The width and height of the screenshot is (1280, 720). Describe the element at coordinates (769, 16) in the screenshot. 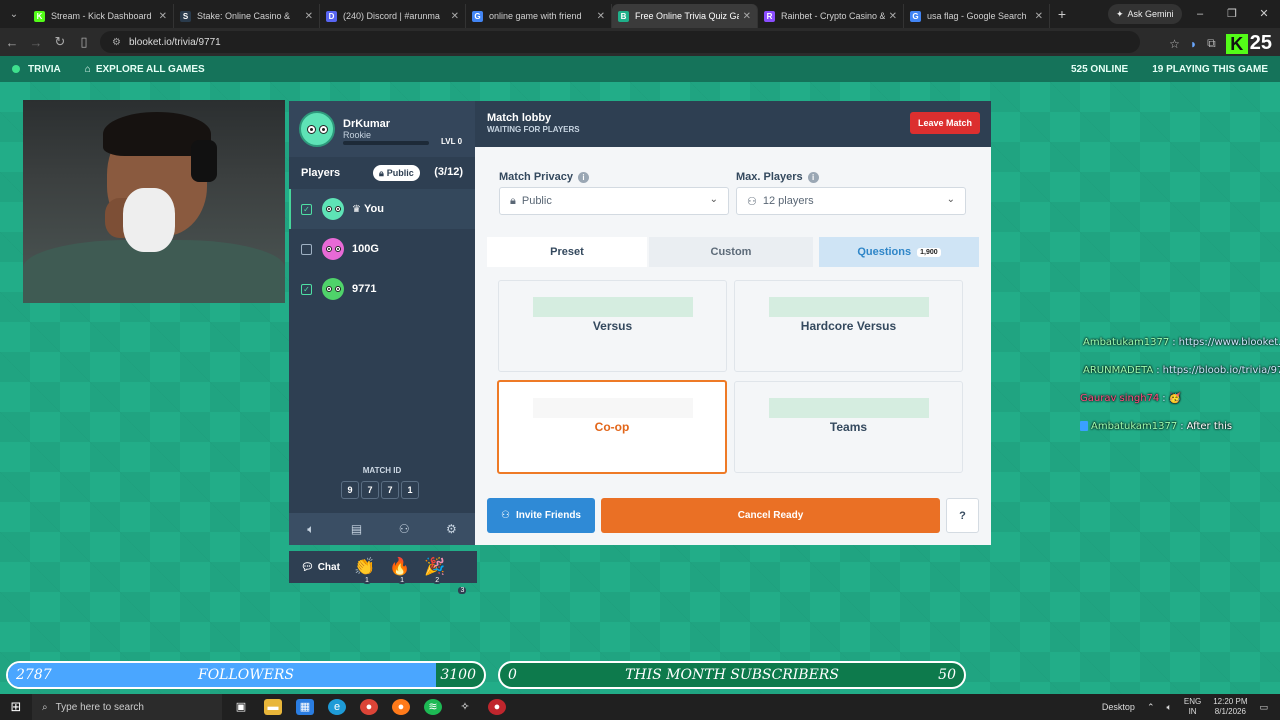

I see `tab-favicon-icon: R` at that location.